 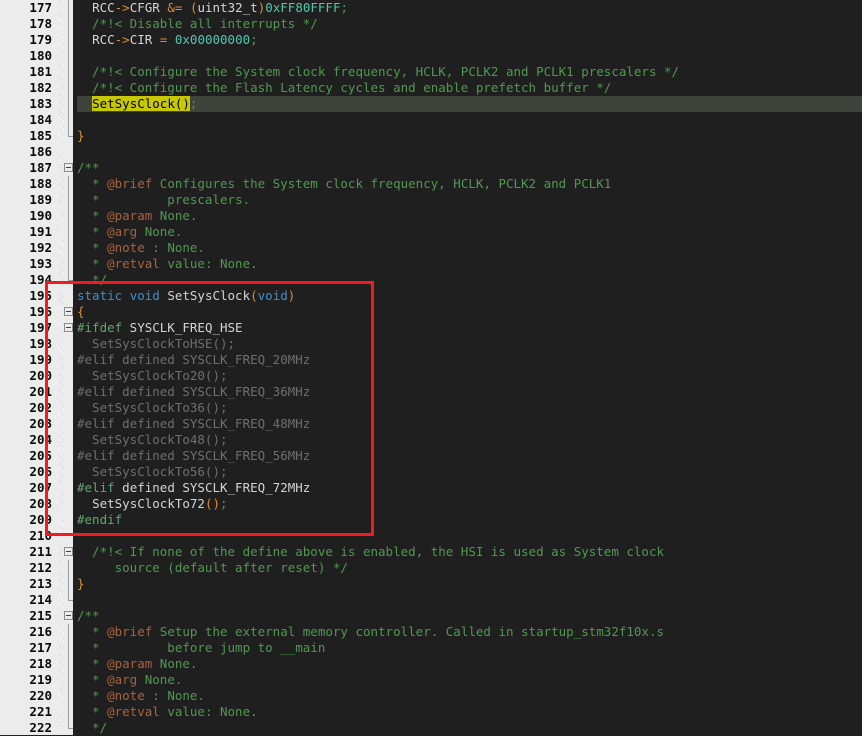 I want to click on code-line: SetSysClockToHSE();, so click(x=469, y=344).